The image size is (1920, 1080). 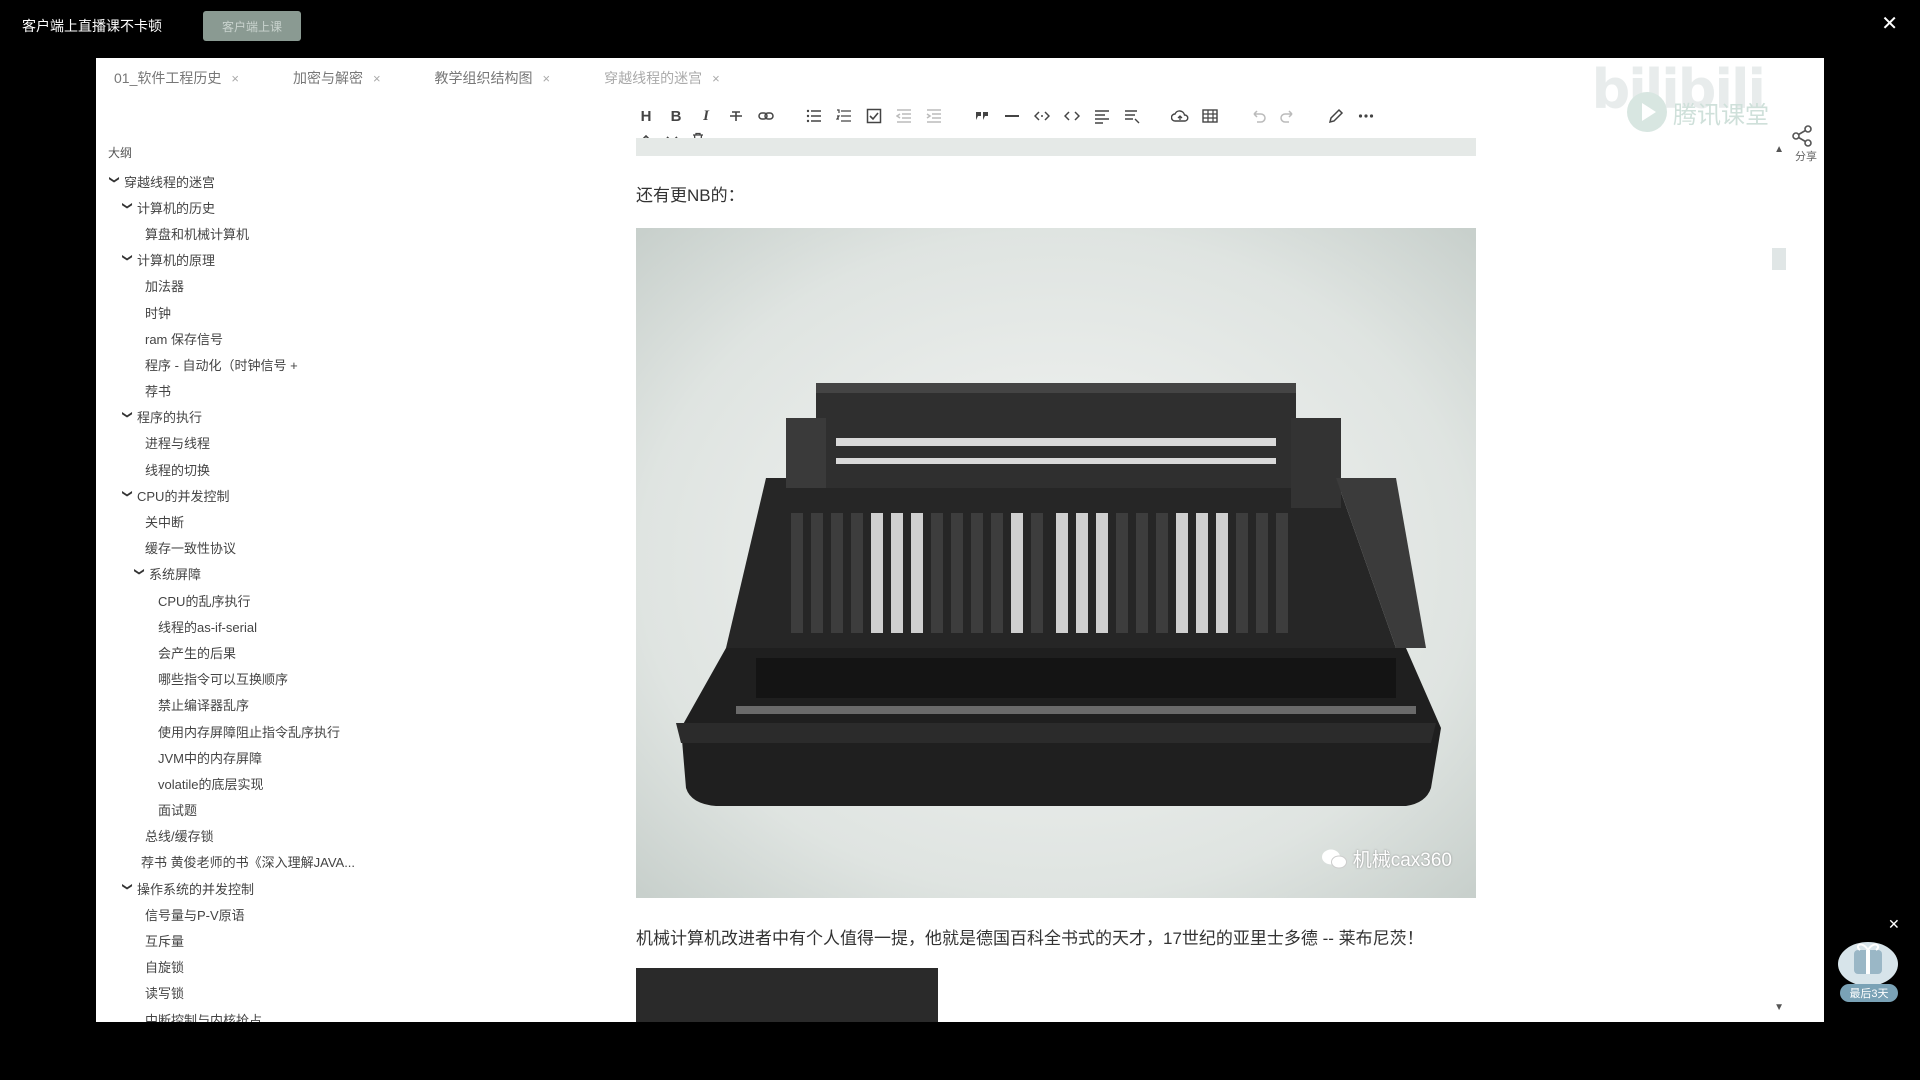 I want to click on tab-encryption: 加密与解密 ×, so click(x=337, y=78).